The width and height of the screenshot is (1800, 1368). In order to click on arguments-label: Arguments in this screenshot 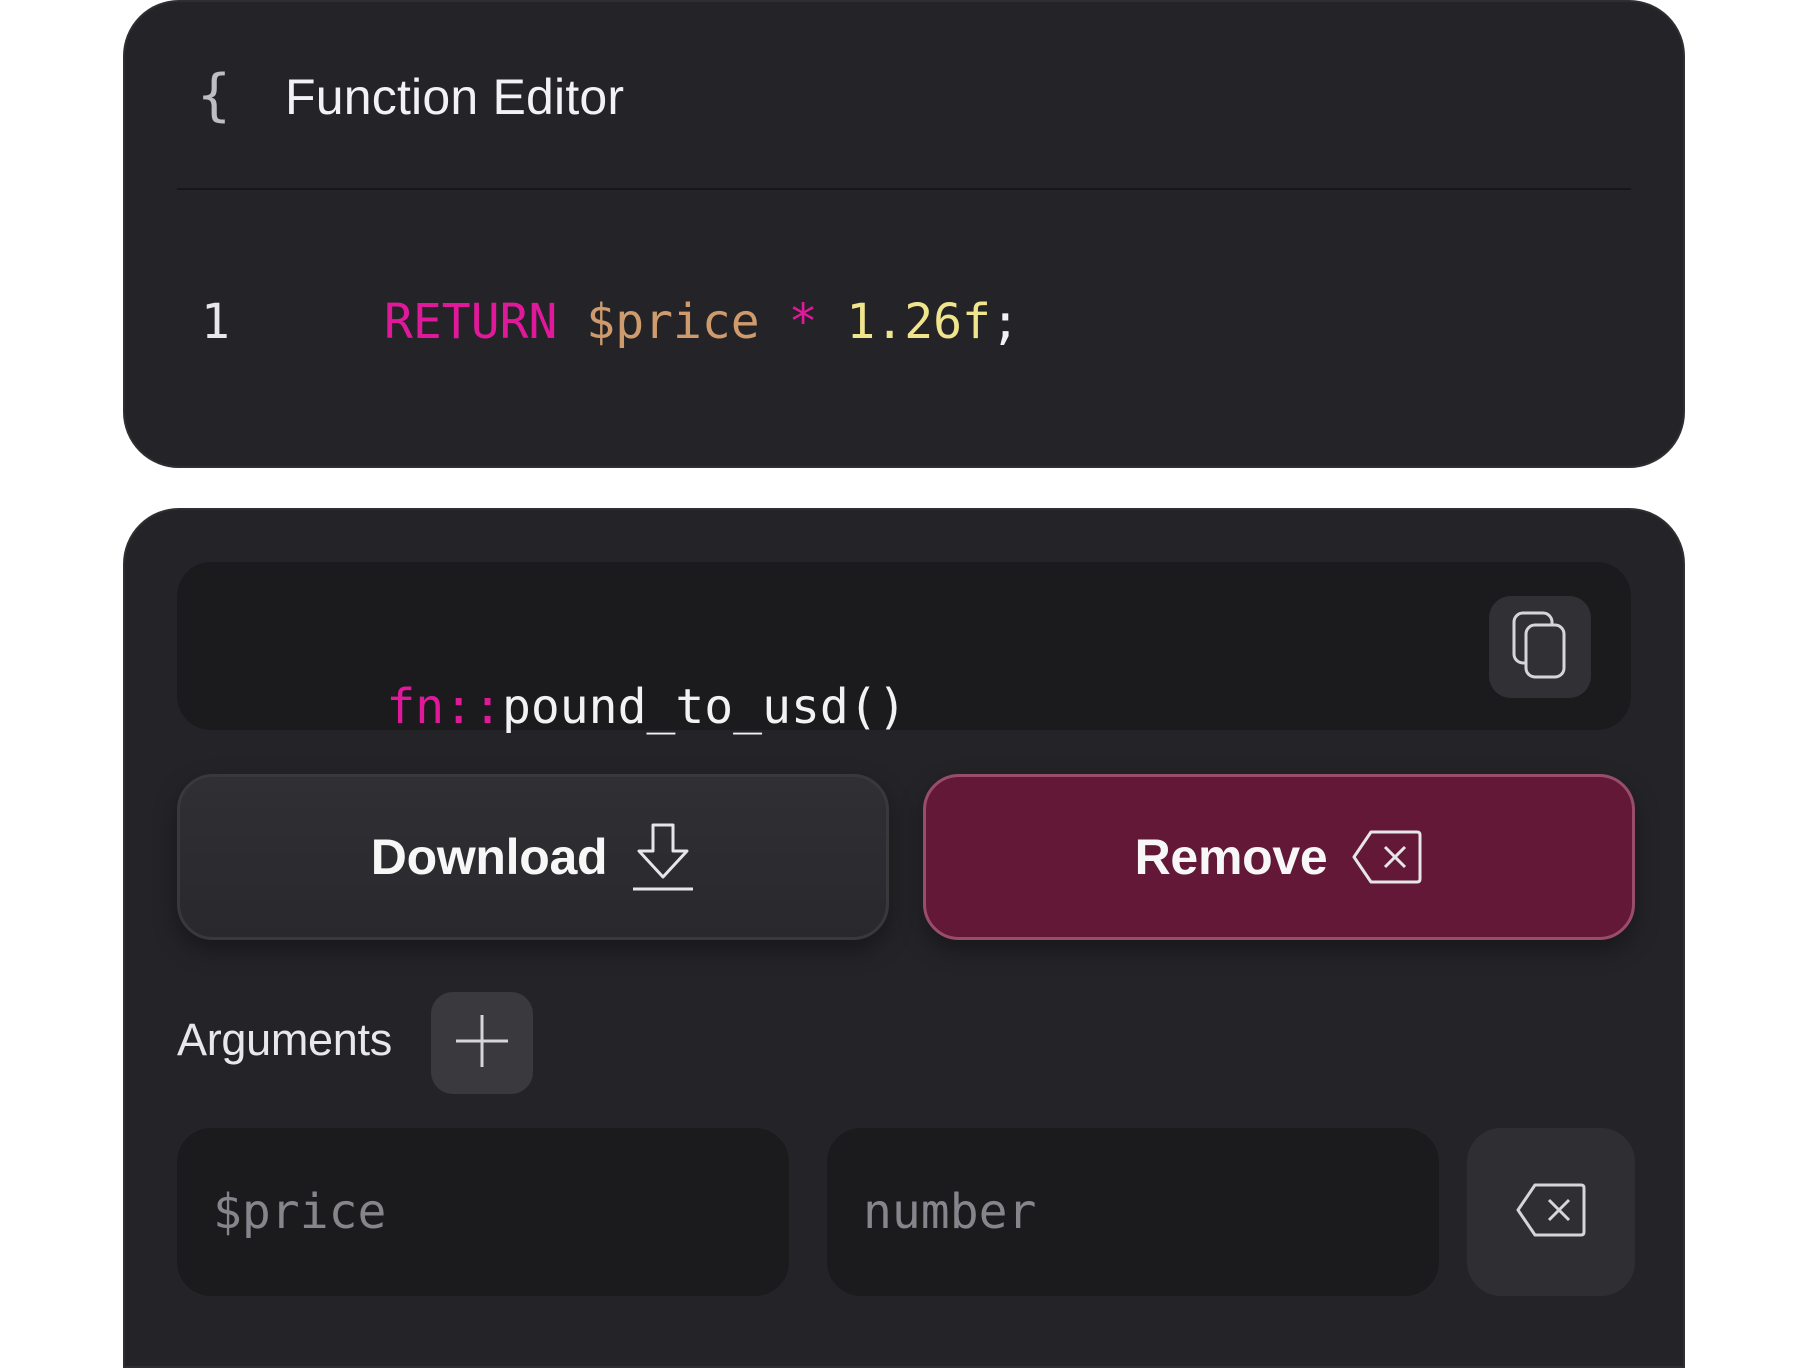, I will do `click(284, 1039)`.